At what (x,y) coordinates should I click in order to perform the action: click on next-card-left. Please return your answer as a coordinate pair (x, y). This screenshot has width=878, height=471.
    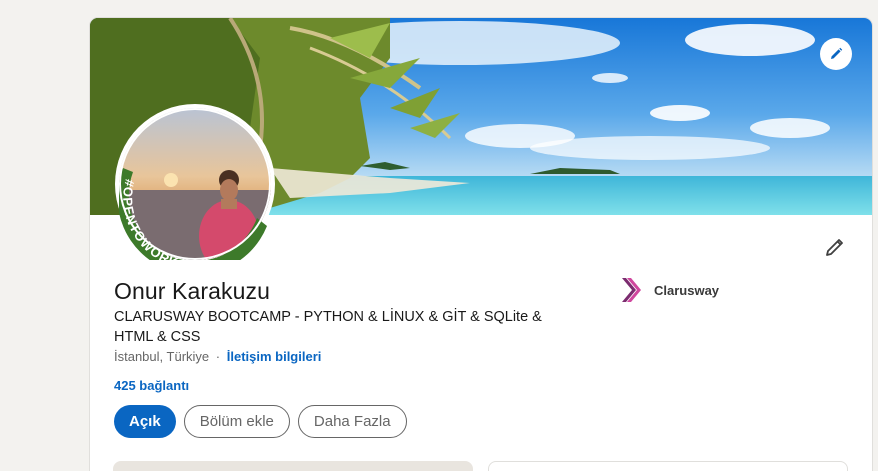
    Looking at the image, I should click on (293, 466).